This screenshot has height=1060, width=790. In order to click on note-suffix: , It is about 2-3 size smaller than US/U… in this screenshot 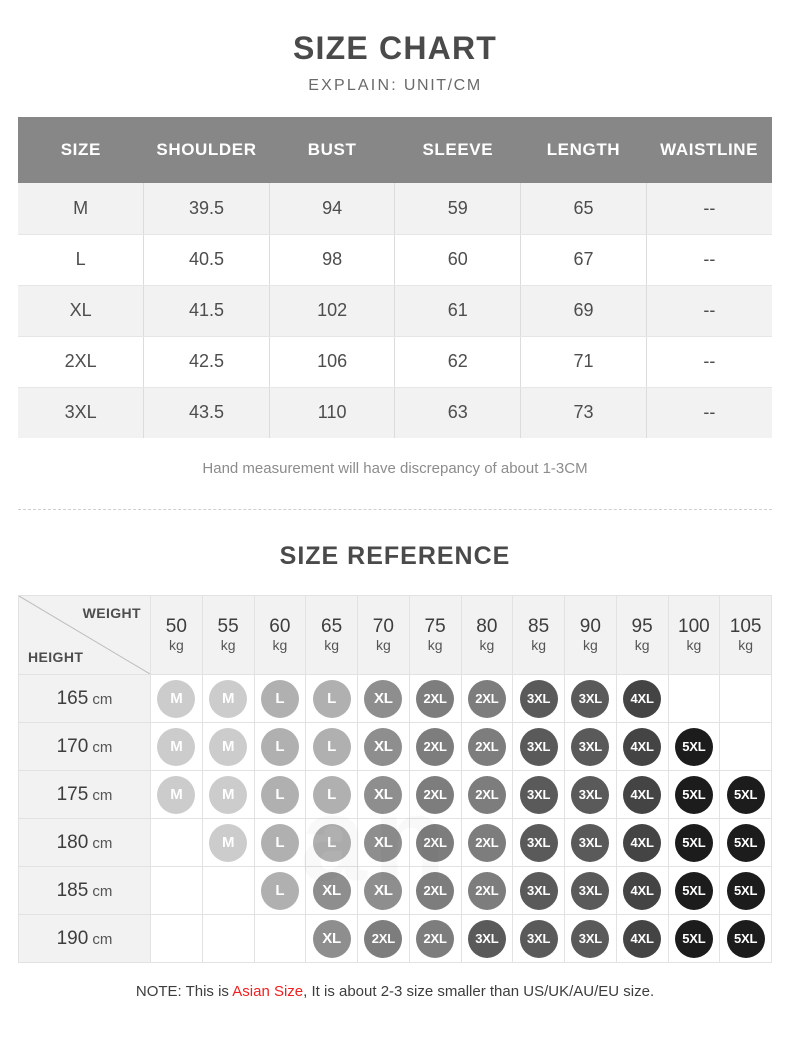, I will do `click(479, 991)`.